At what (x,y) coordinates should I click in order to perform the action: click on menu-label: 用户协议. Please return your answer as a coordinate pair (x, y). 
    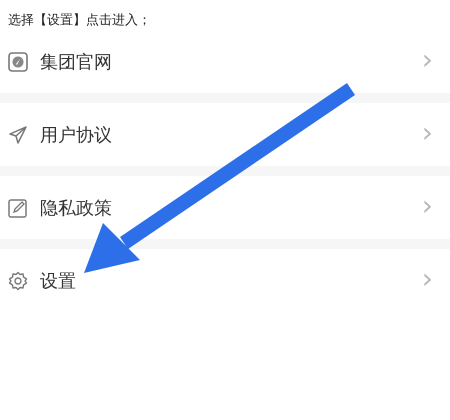
    Looking at the image, I should click on (76, 135).